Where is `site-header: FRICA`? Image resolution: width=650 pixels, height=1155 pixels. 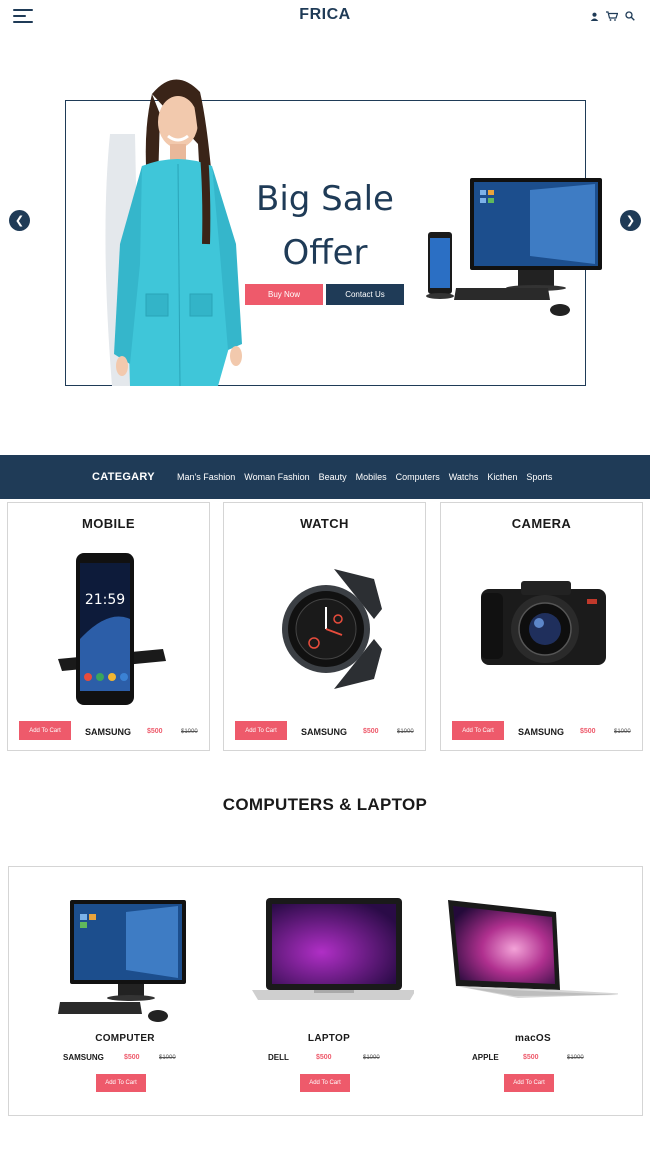
site-header: FRICA is located at coordinates (325, 17).